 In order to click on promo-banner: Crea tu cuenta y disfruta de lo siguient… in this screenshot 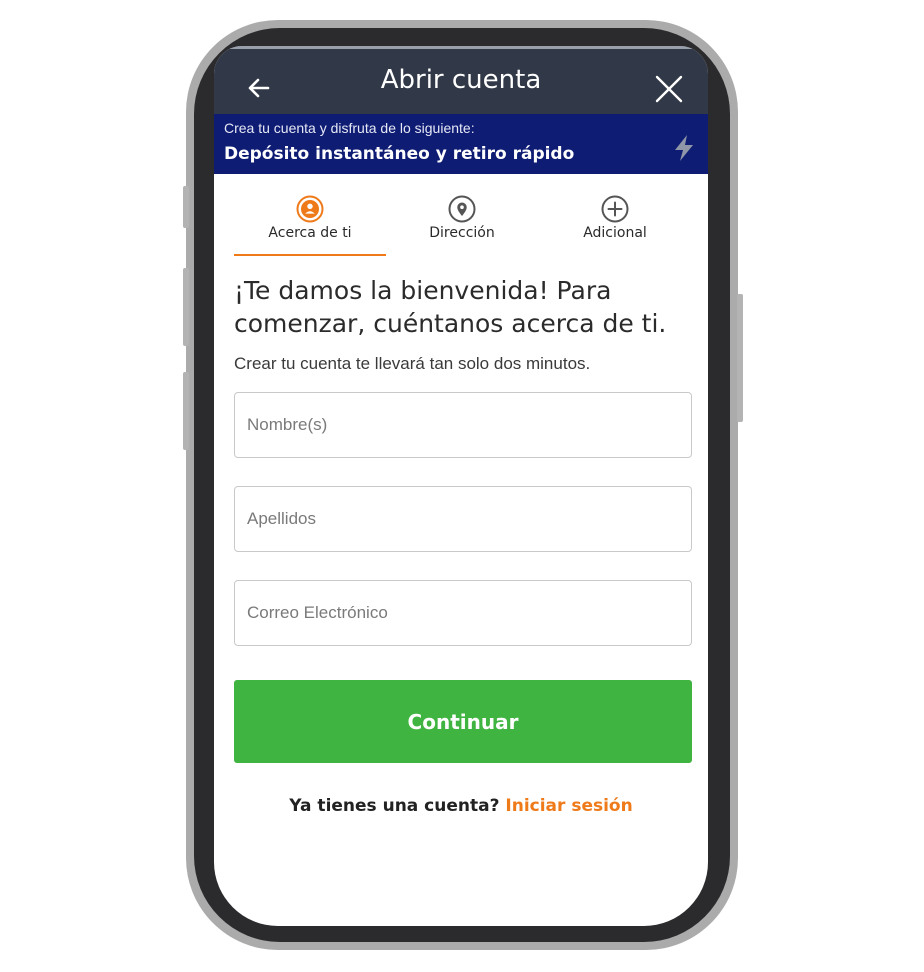, I will do `click(461, 144)`.